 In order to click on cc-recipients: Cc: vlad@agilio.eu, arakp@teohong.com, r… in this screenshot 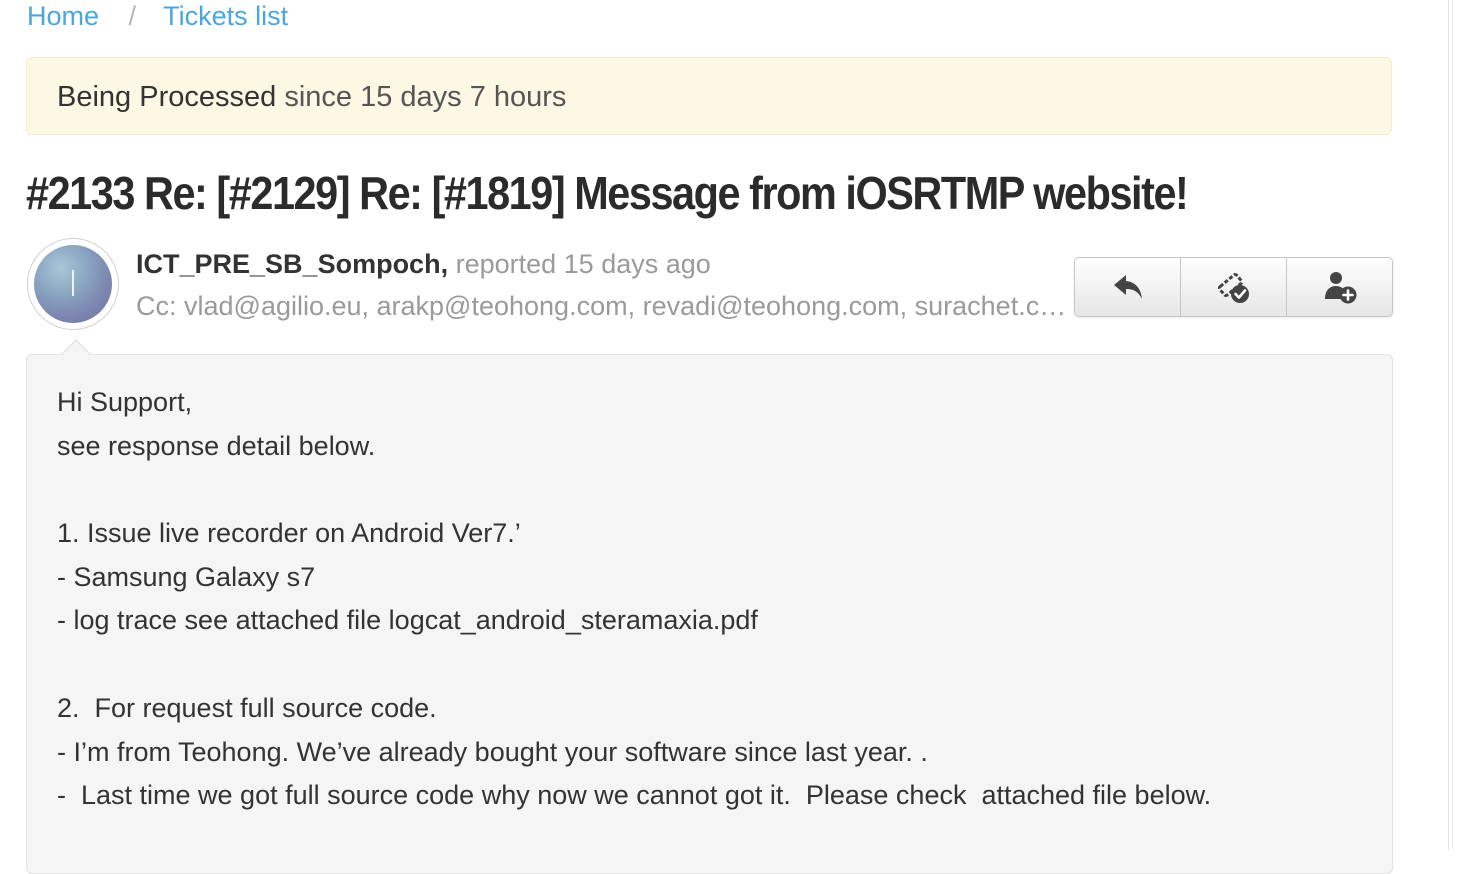, I will do `click(606, 306)`.